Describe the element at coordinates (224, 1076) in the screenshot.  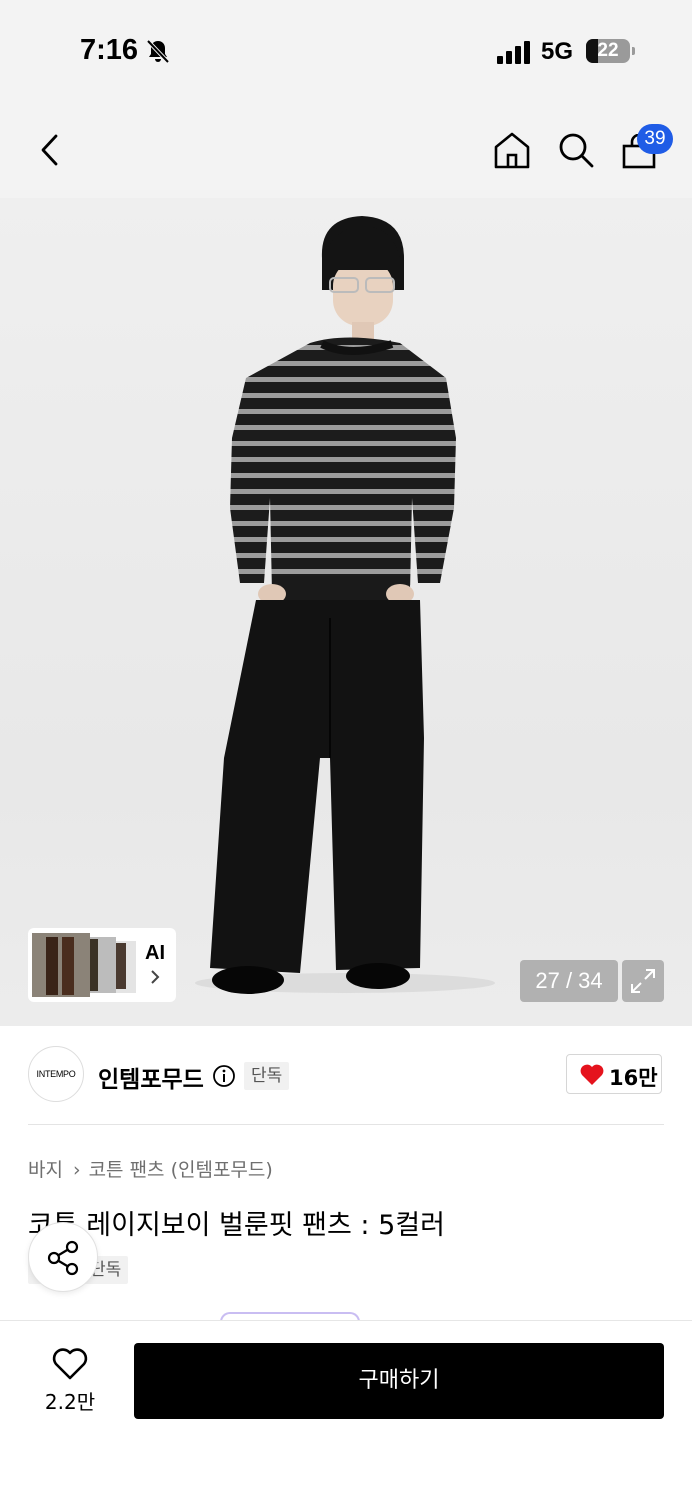
I see `info-icon` at that location.